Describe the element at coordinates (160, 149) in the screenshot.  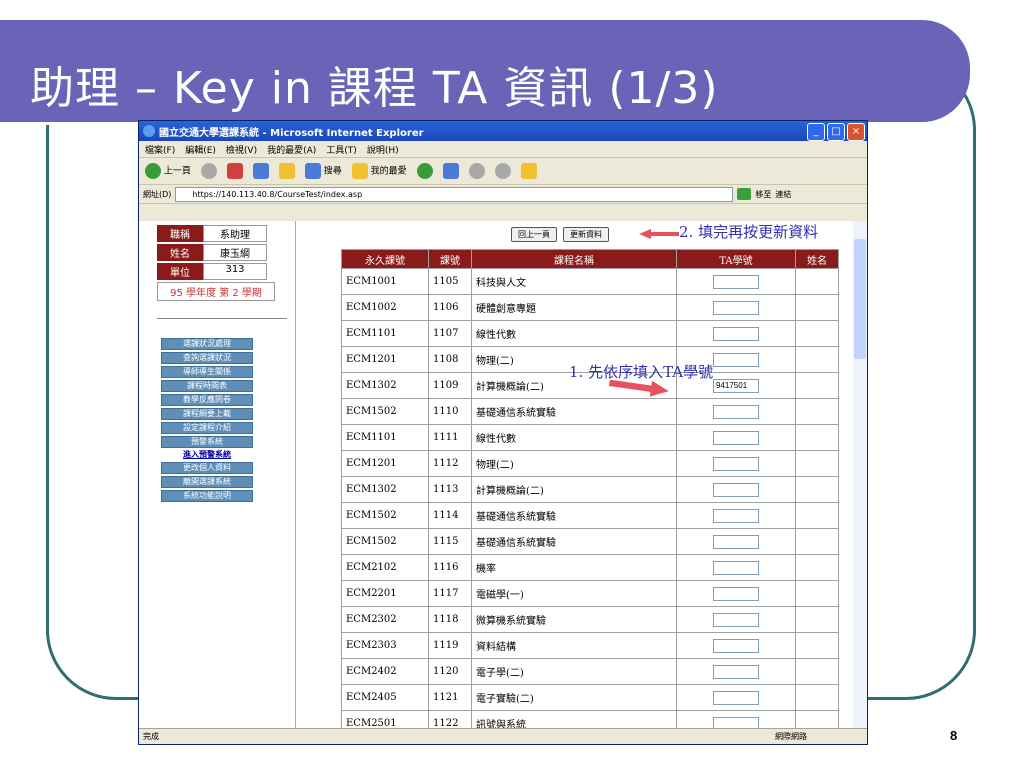
I see `menu-file: 檔案(F)` at that location.